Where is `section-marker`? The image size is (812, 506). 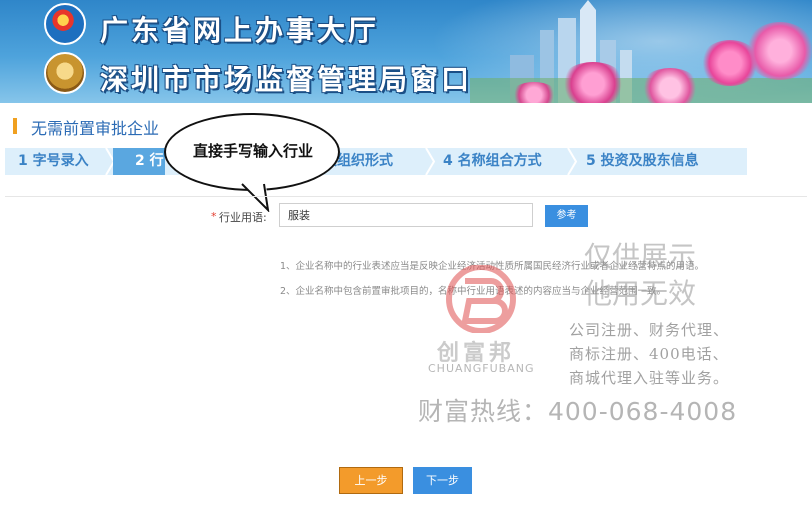 section-marker is located at coordinates (15, 126).